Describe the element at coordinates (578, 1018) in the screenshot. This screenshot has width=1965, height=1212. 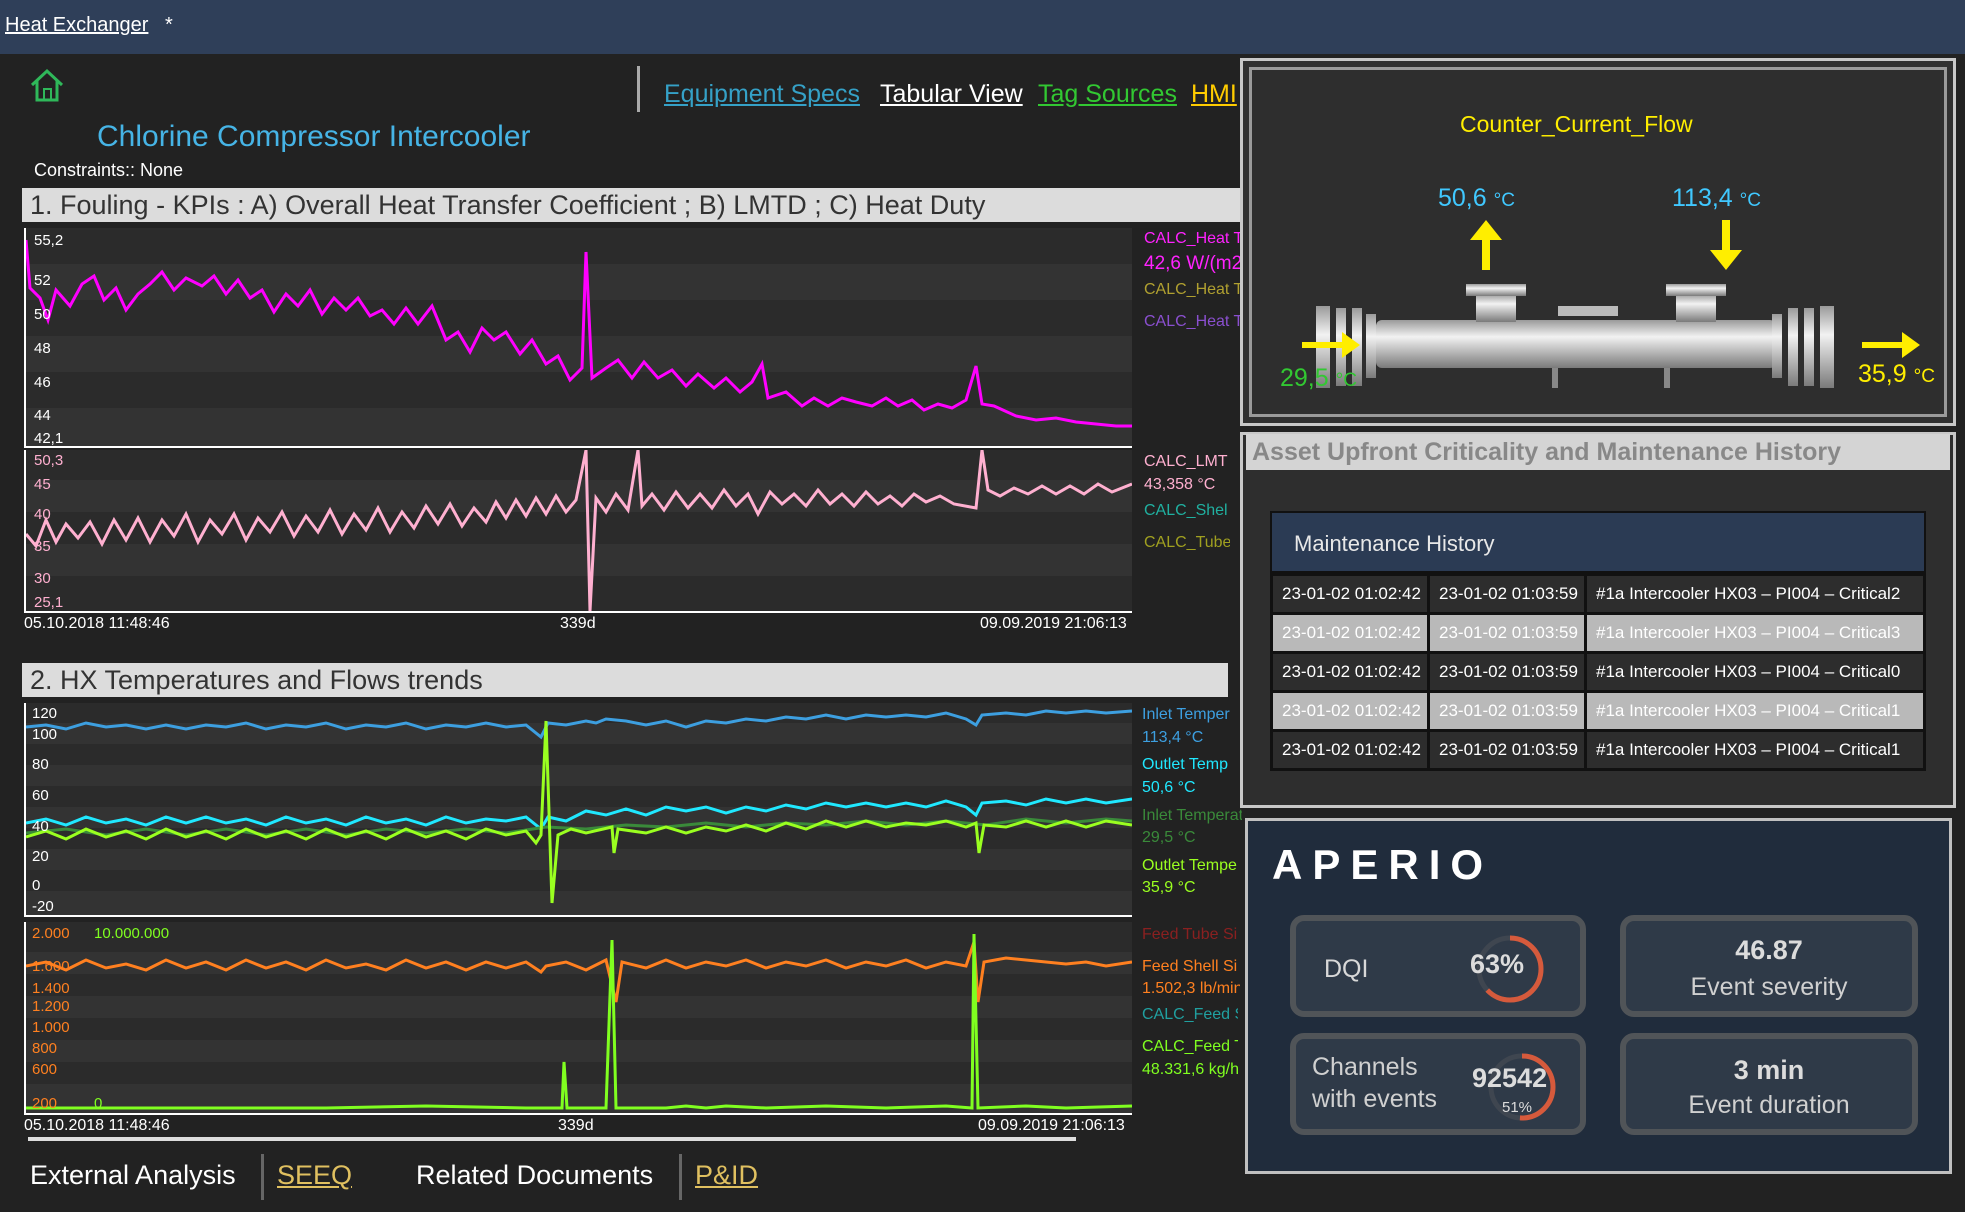
I see `plot-hx-flows` at that location.